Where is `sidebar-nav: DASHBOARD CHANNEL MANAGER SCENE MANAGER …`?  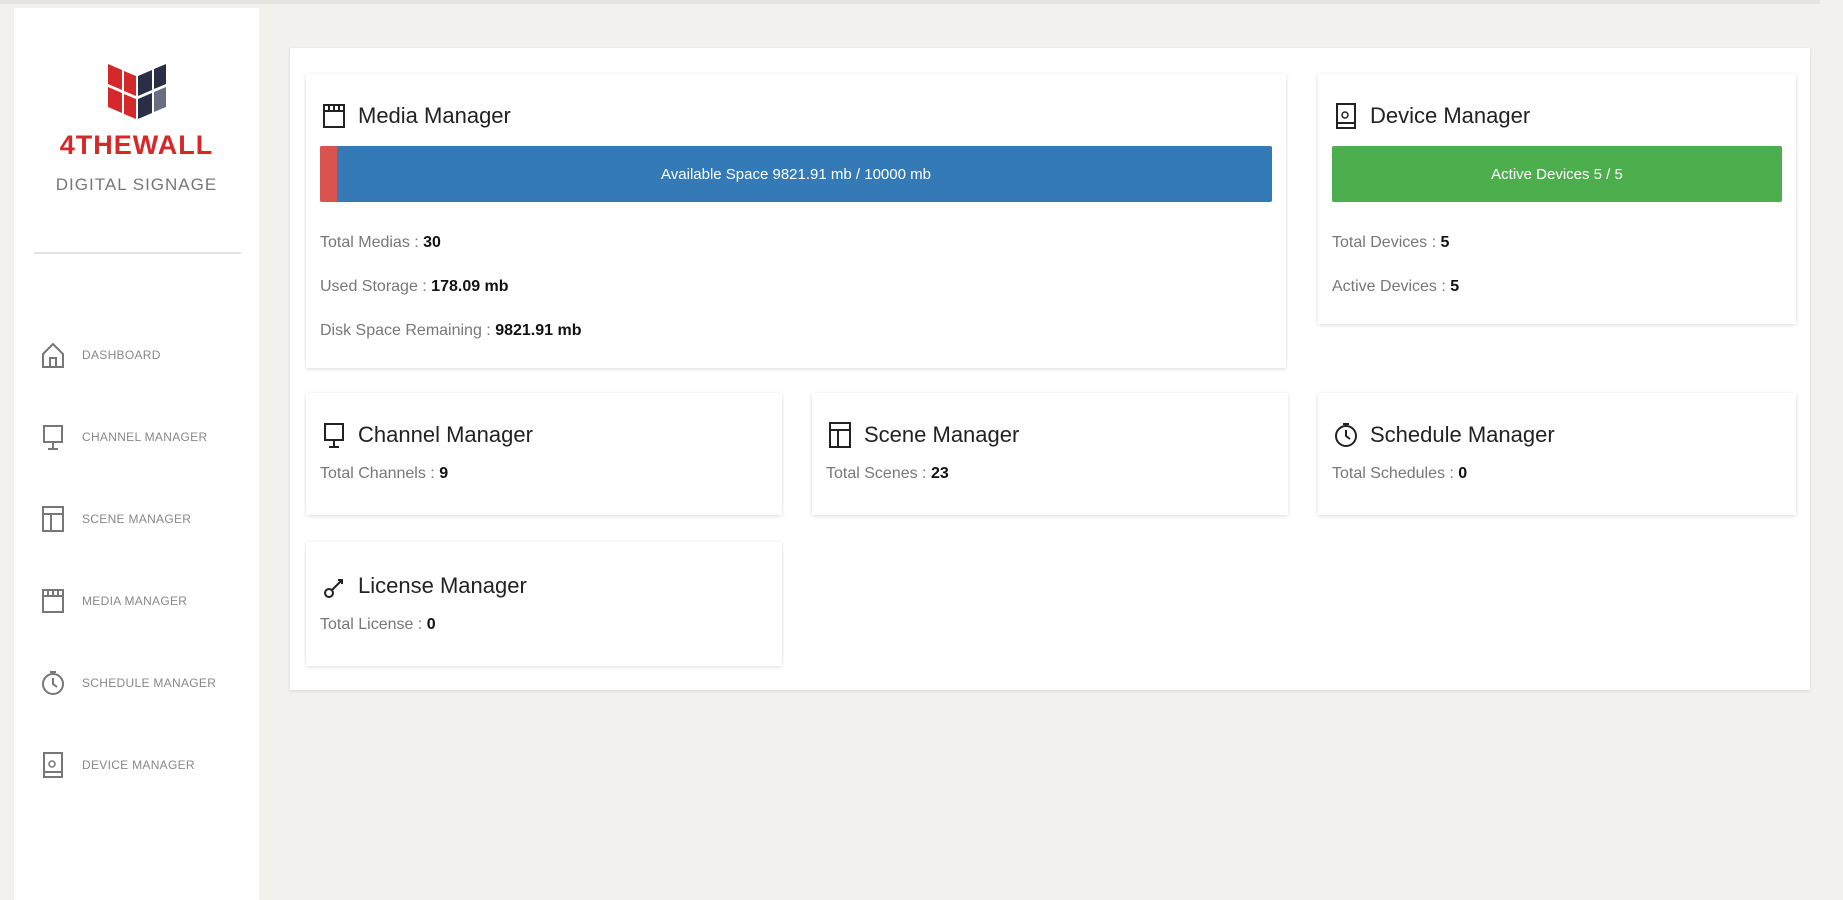 sidebar-nav: DASHBOARD CHANNEL MANAGER SCENE MANAGER … is located at coordinates (136, 560).